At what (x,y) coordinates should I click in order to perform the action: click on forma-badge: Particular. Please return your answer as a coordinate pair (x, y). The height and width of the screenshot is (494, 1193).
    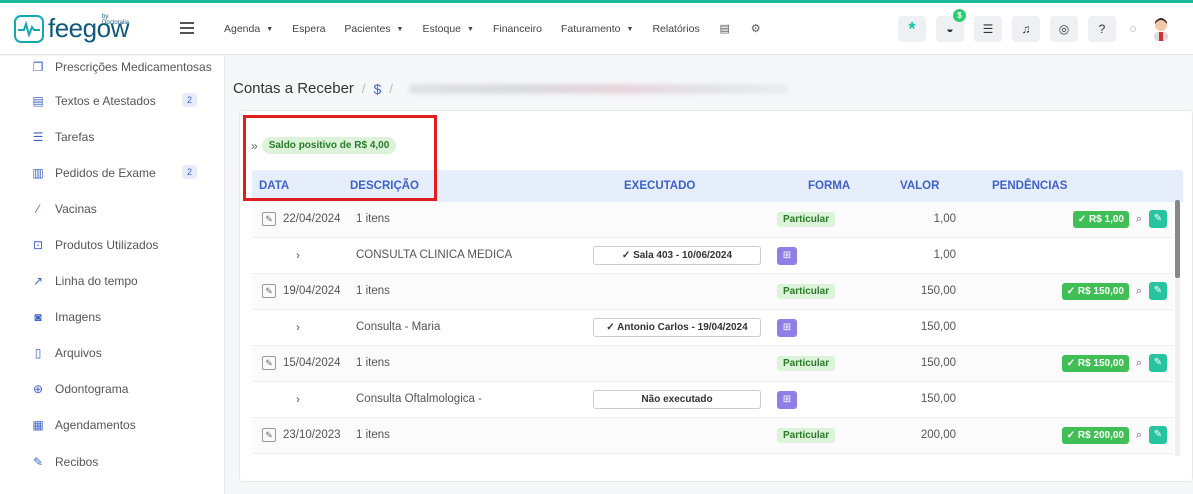
    Looking at the image, I should click on (806, 363).